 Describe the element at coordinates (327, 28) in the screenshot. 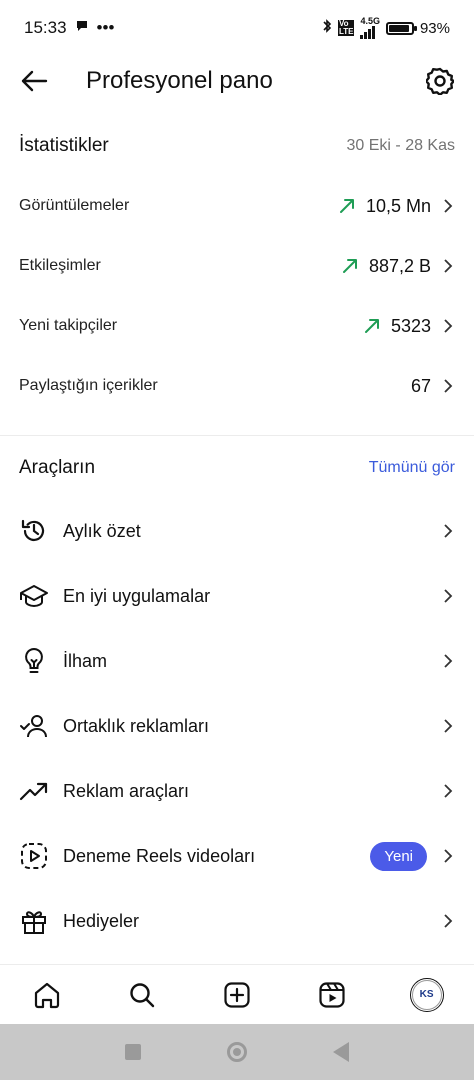

I see `bluetooth-icon` at that location.